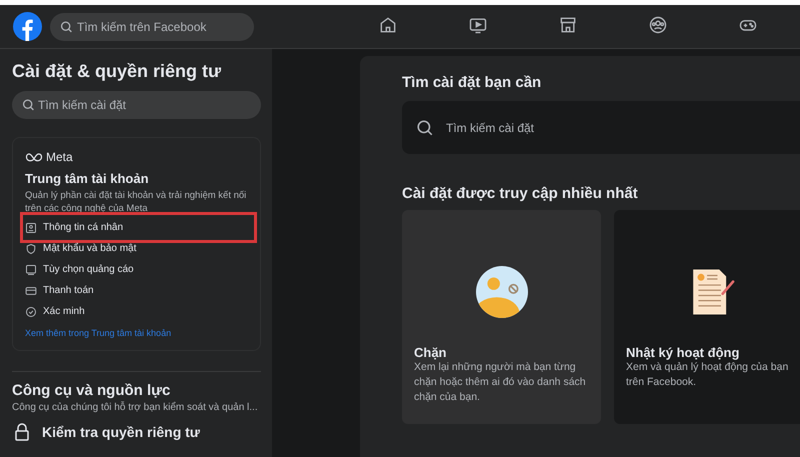  What do you see at coordinates (520, 193) in the screenshot?
I see `section-title: Cài đặt được truy cập nhiều nhất` at bounding box center [520, 193].